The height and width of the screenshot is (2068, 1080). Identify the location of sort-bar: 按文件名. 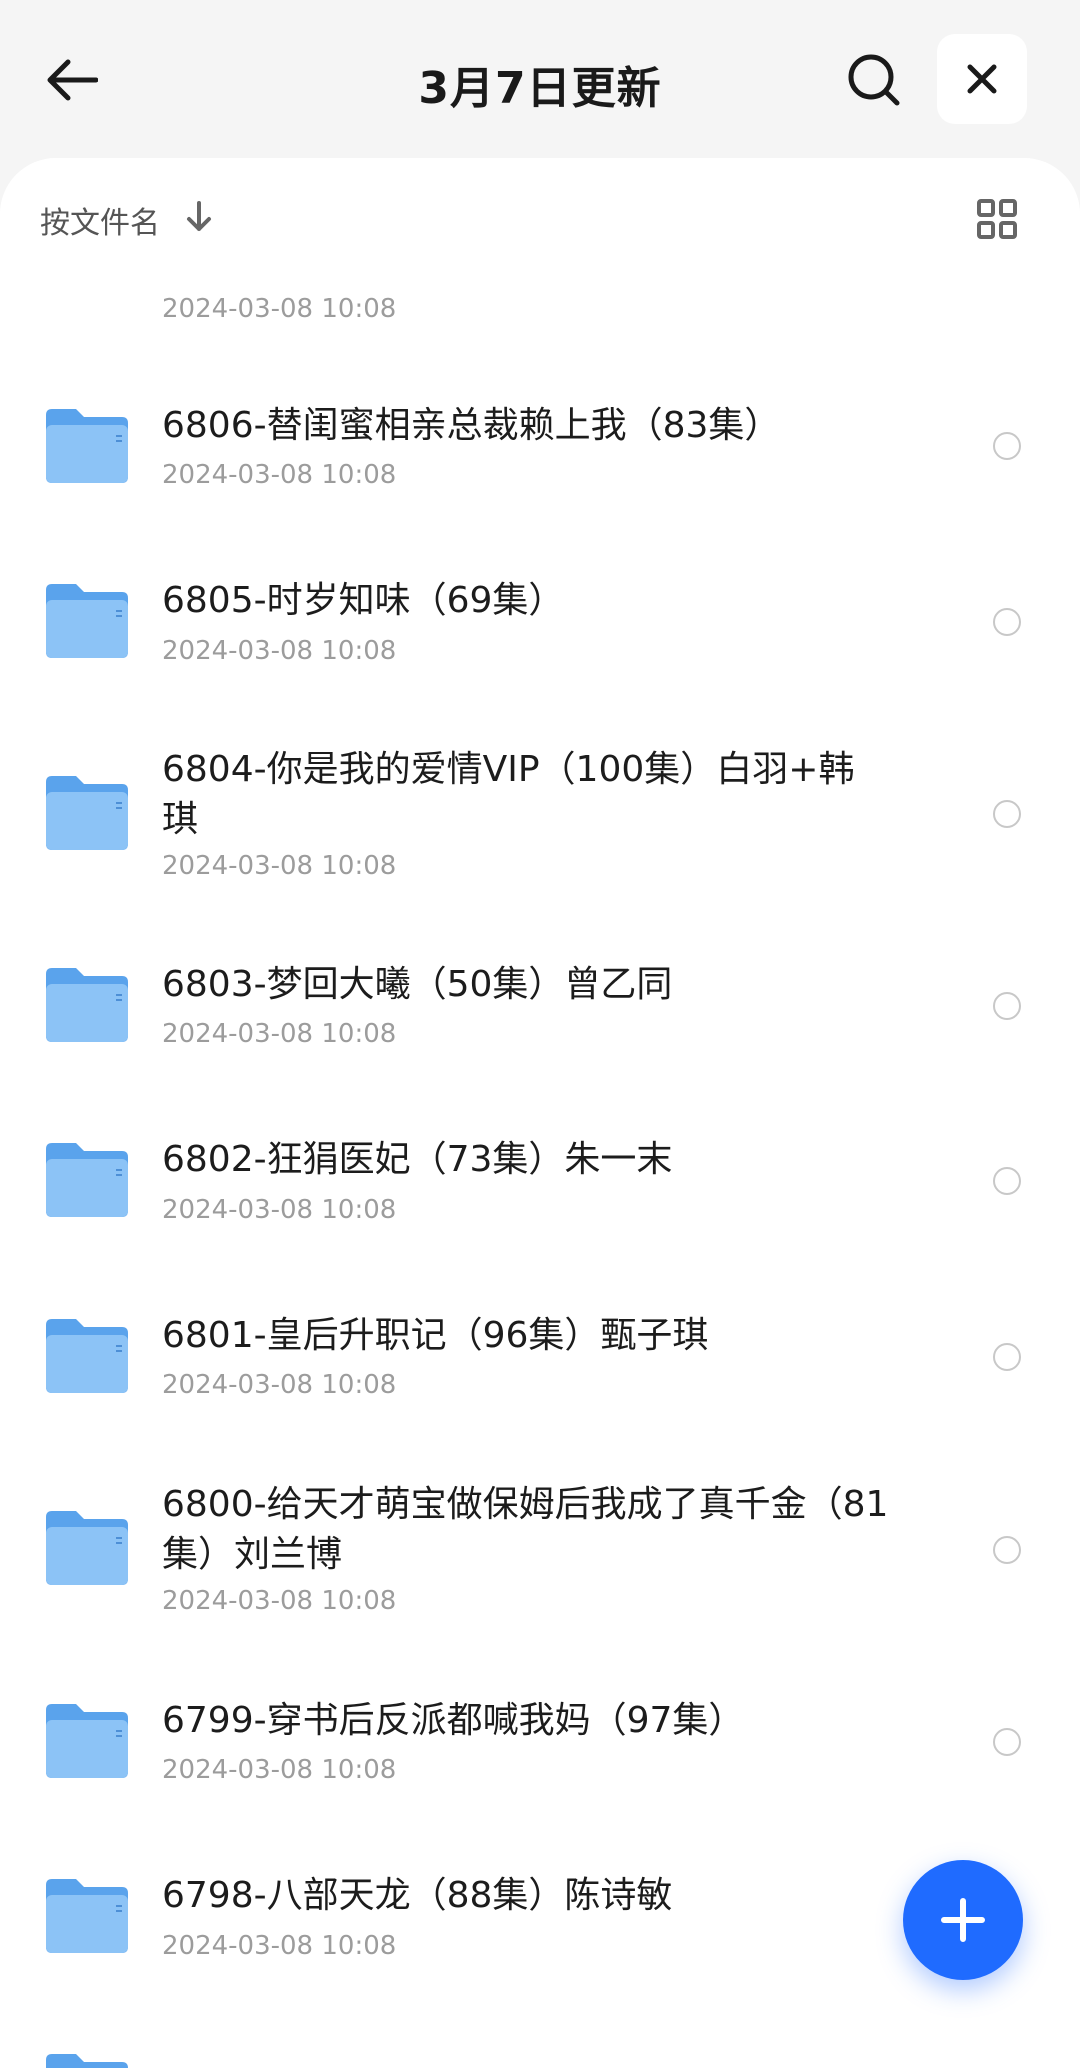
(540, 208).